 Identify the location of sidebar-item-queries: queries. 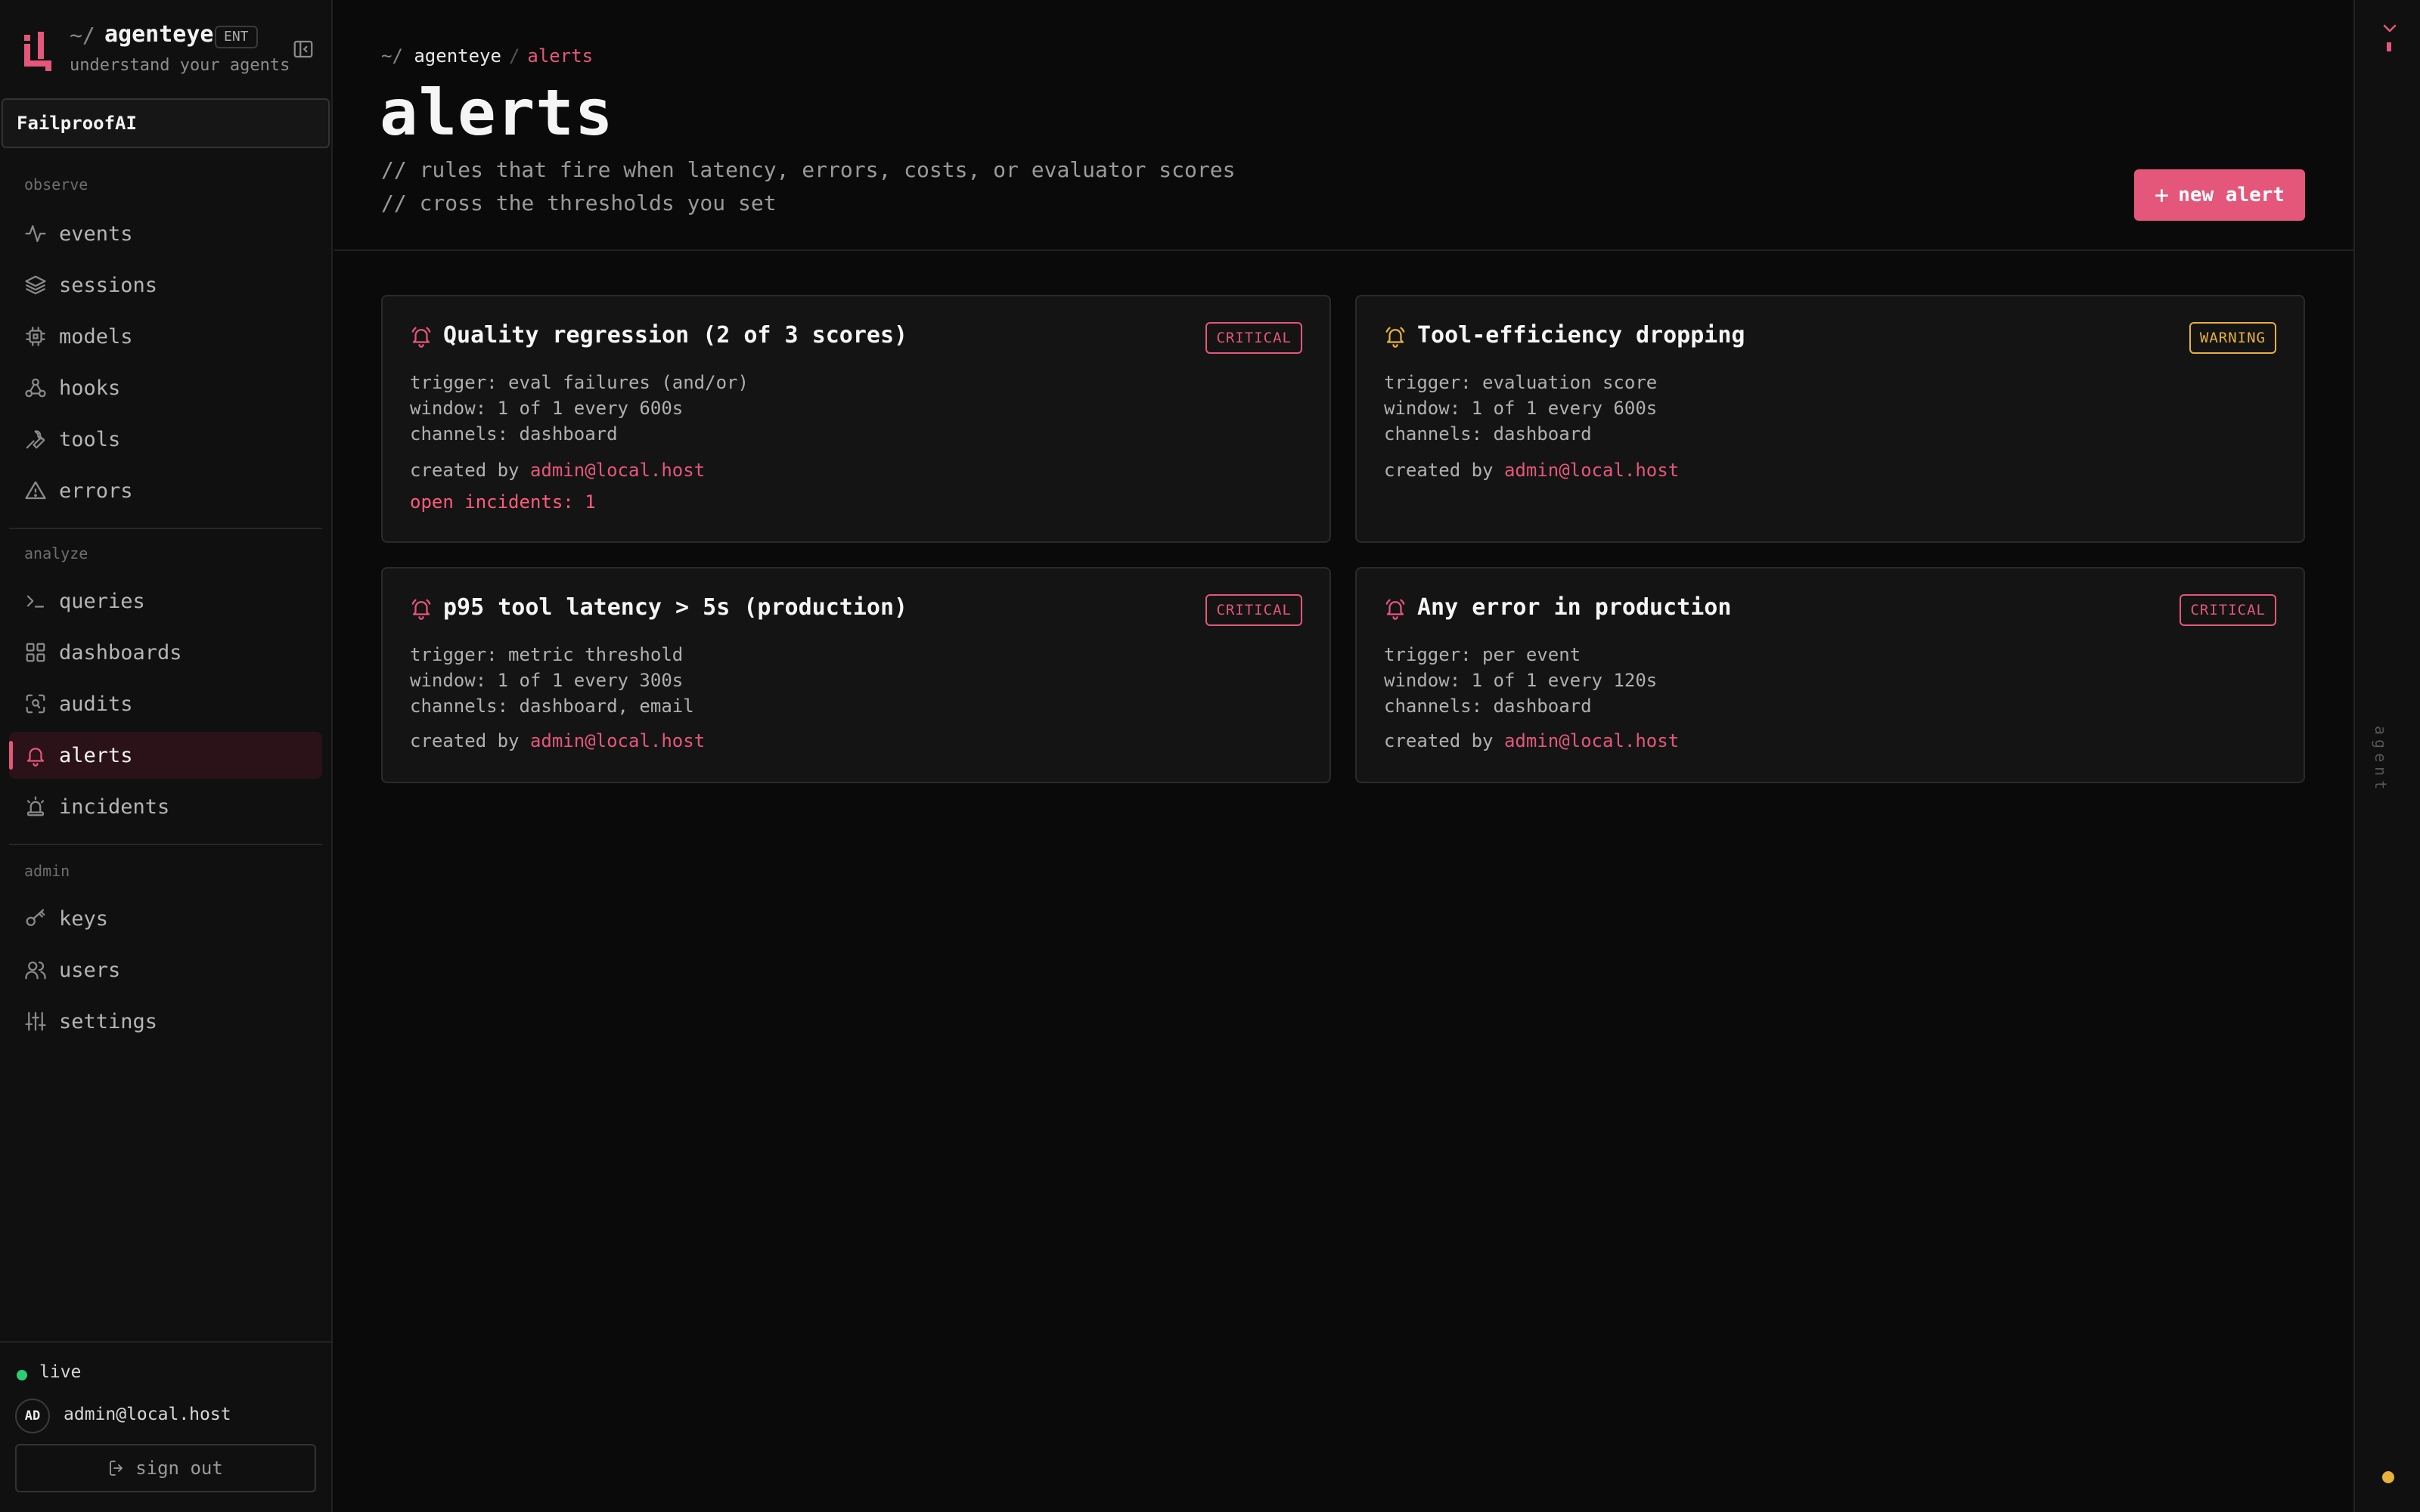
(165, 601).